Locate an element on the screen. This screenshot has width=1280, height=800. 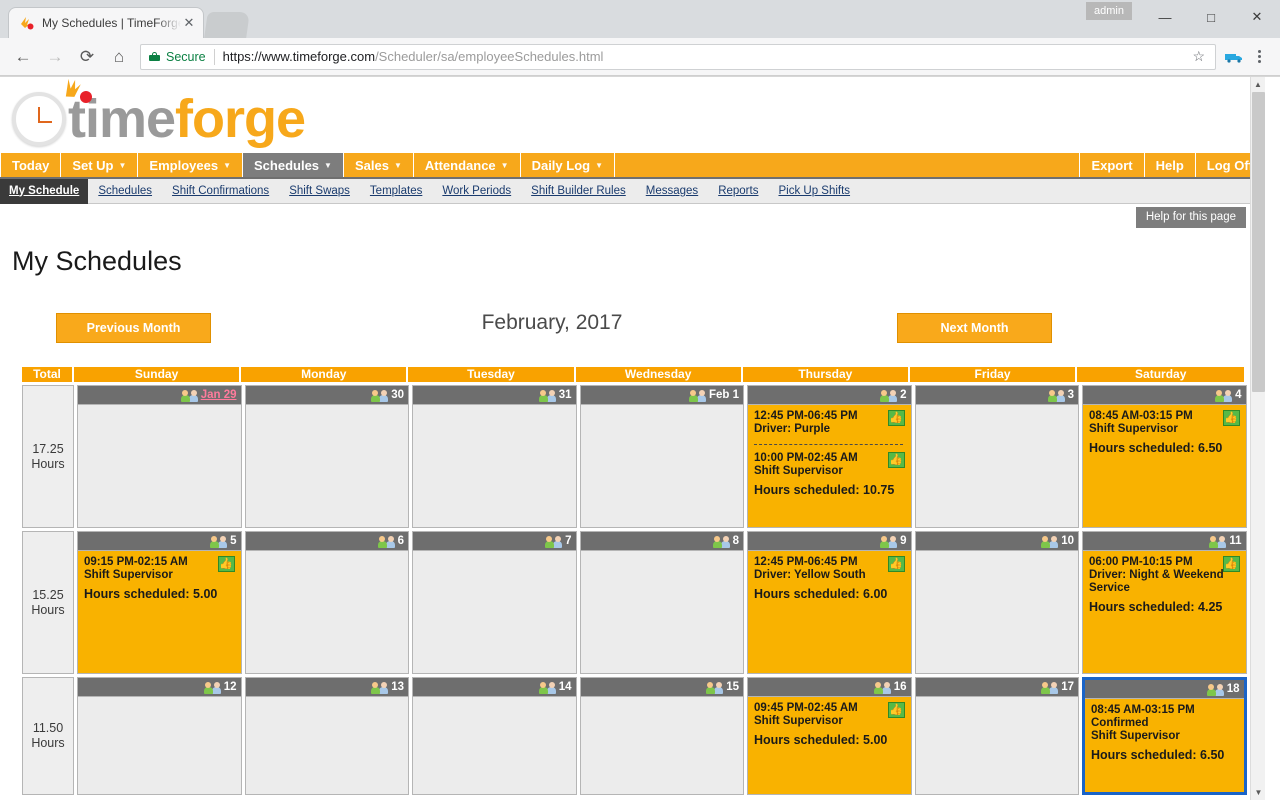
subnav-item-templates: Templates is located at coordinates (396, 191).